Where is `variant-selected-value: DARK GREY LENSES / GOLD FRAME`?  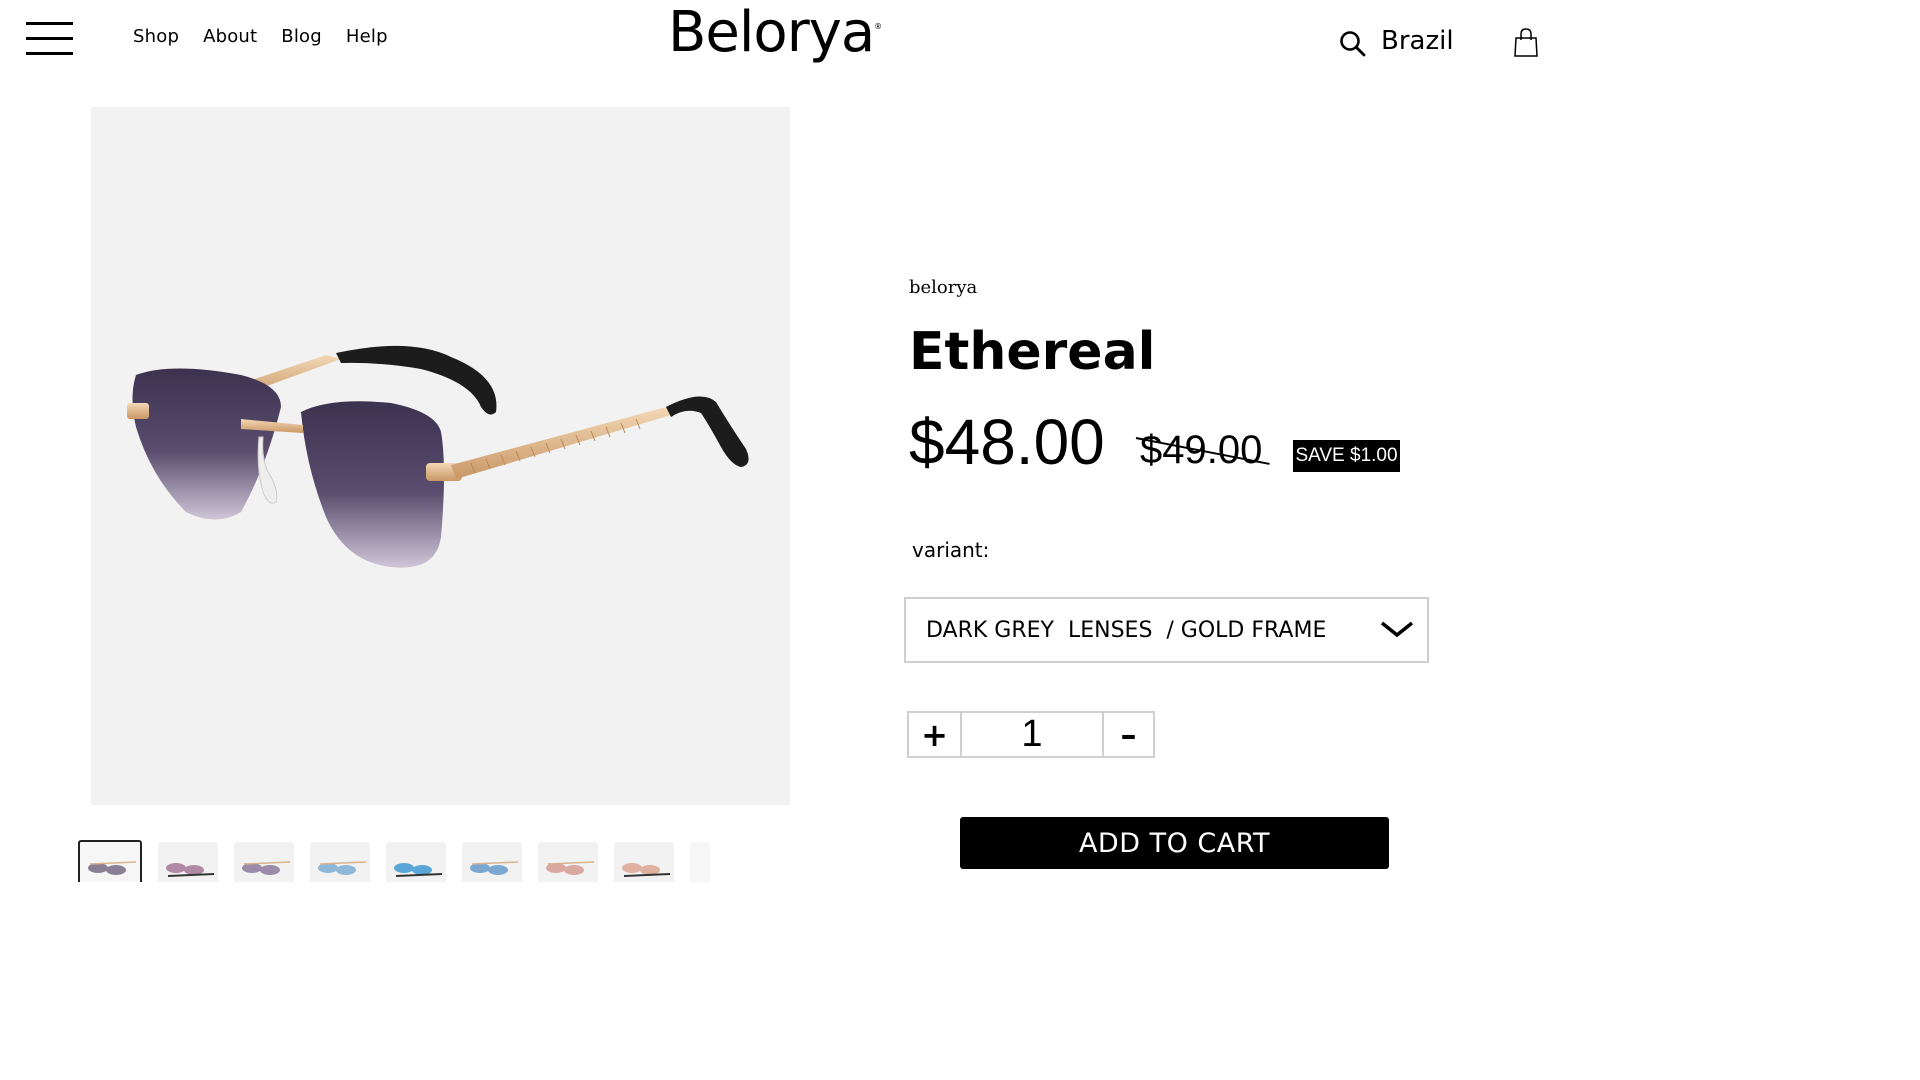
variant-selected-value: DARK GREY LENSES / GOLD FRAME is located at coordinates (1126, 630).